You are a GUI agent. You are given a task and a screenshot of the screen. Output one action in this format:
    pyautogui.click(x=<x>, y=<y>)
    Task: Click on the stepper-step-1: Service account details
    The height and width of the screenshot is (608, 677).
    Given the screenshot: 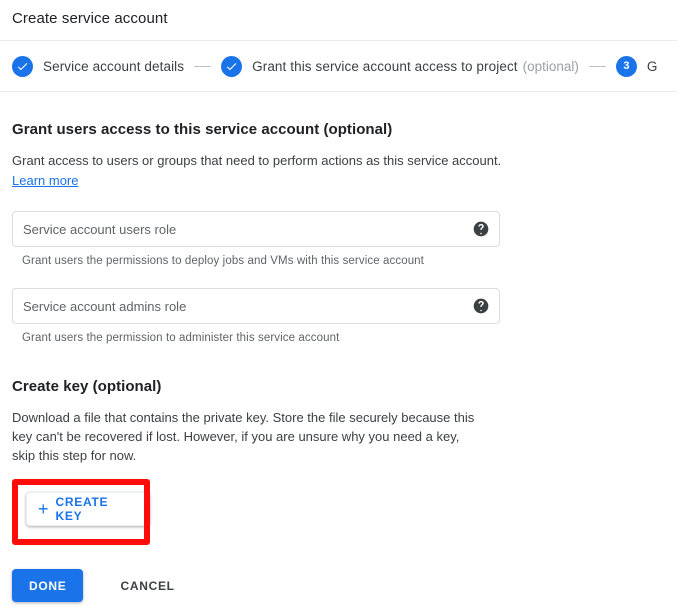 What is the action you would take?
    pyautogui.click(x=98, y=66)
    